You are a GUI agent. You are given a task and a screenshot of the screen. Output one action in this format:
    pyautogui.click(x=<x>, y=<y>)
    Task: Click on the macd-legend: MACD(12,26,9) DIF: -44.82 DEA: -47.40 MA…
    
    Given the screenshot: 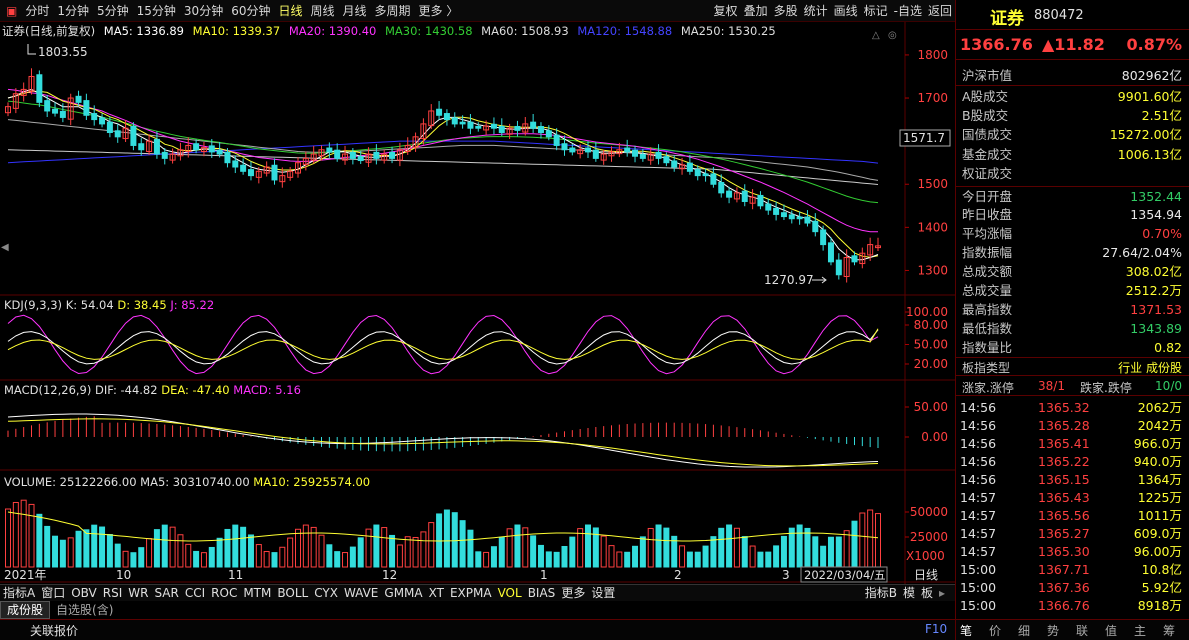 What is the action you would take?
    pyautogui.click(x=152, y=390)
    